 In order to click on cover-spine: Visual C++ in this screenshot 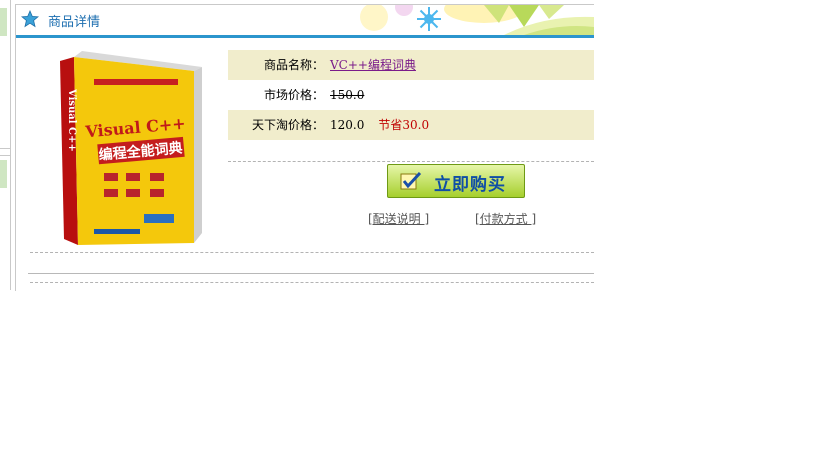, I will do `click(71, 120)`.